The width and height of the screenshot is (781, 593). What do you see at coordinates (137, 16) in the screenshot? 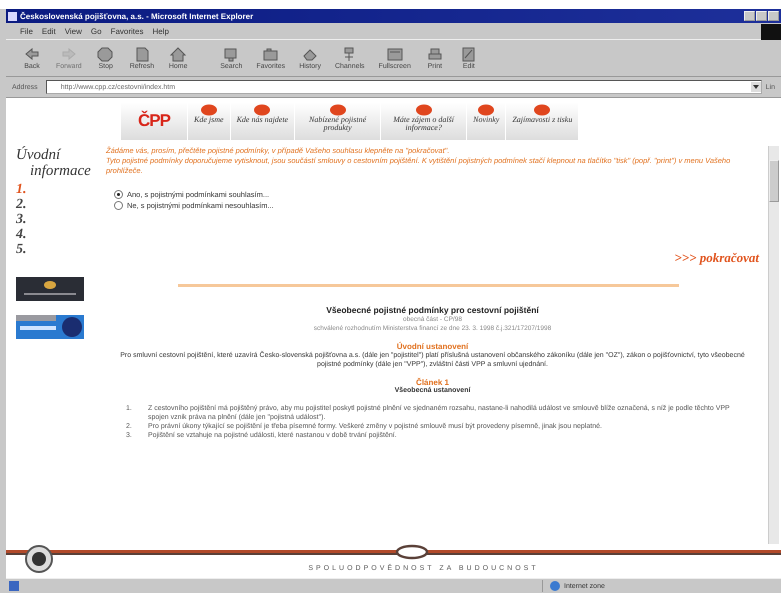
I see `window-title: Československá pojišťovna, a.s. - Microsoft Internet Explorer` at bounding box center [137, 16].